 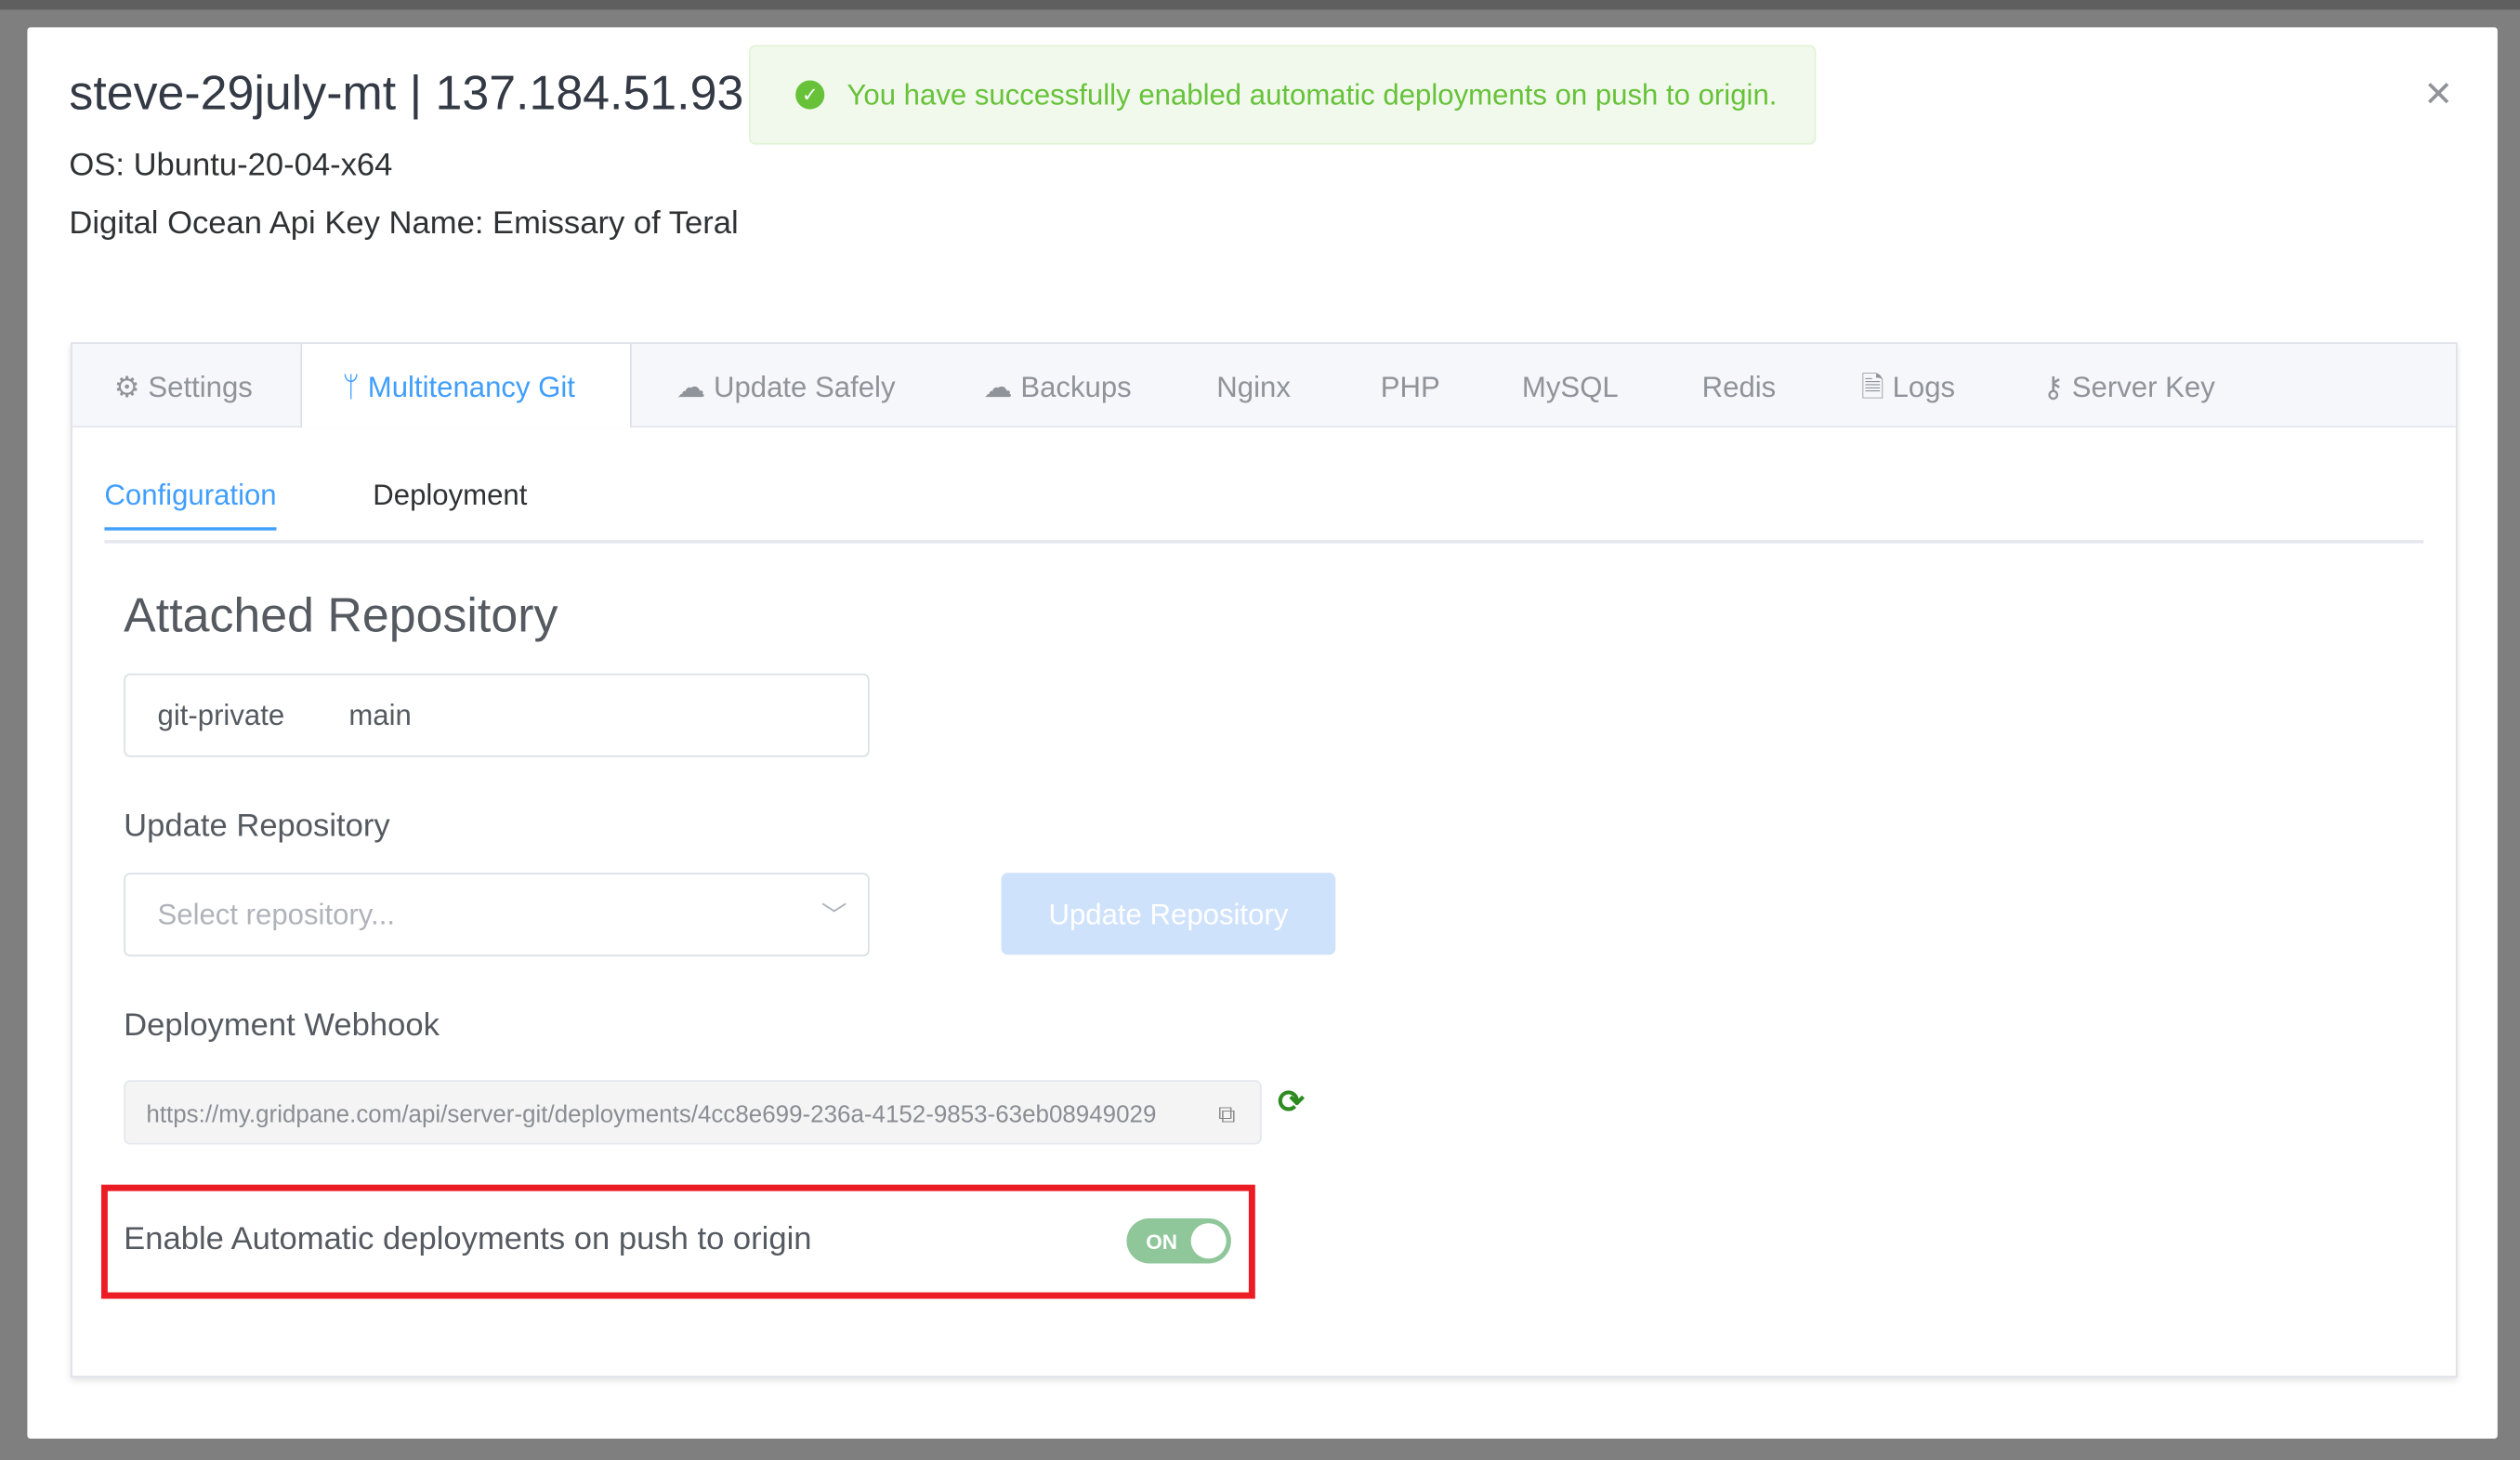 I want to click on update-repository-button: Update Repository, so click(x=1168, y=914).